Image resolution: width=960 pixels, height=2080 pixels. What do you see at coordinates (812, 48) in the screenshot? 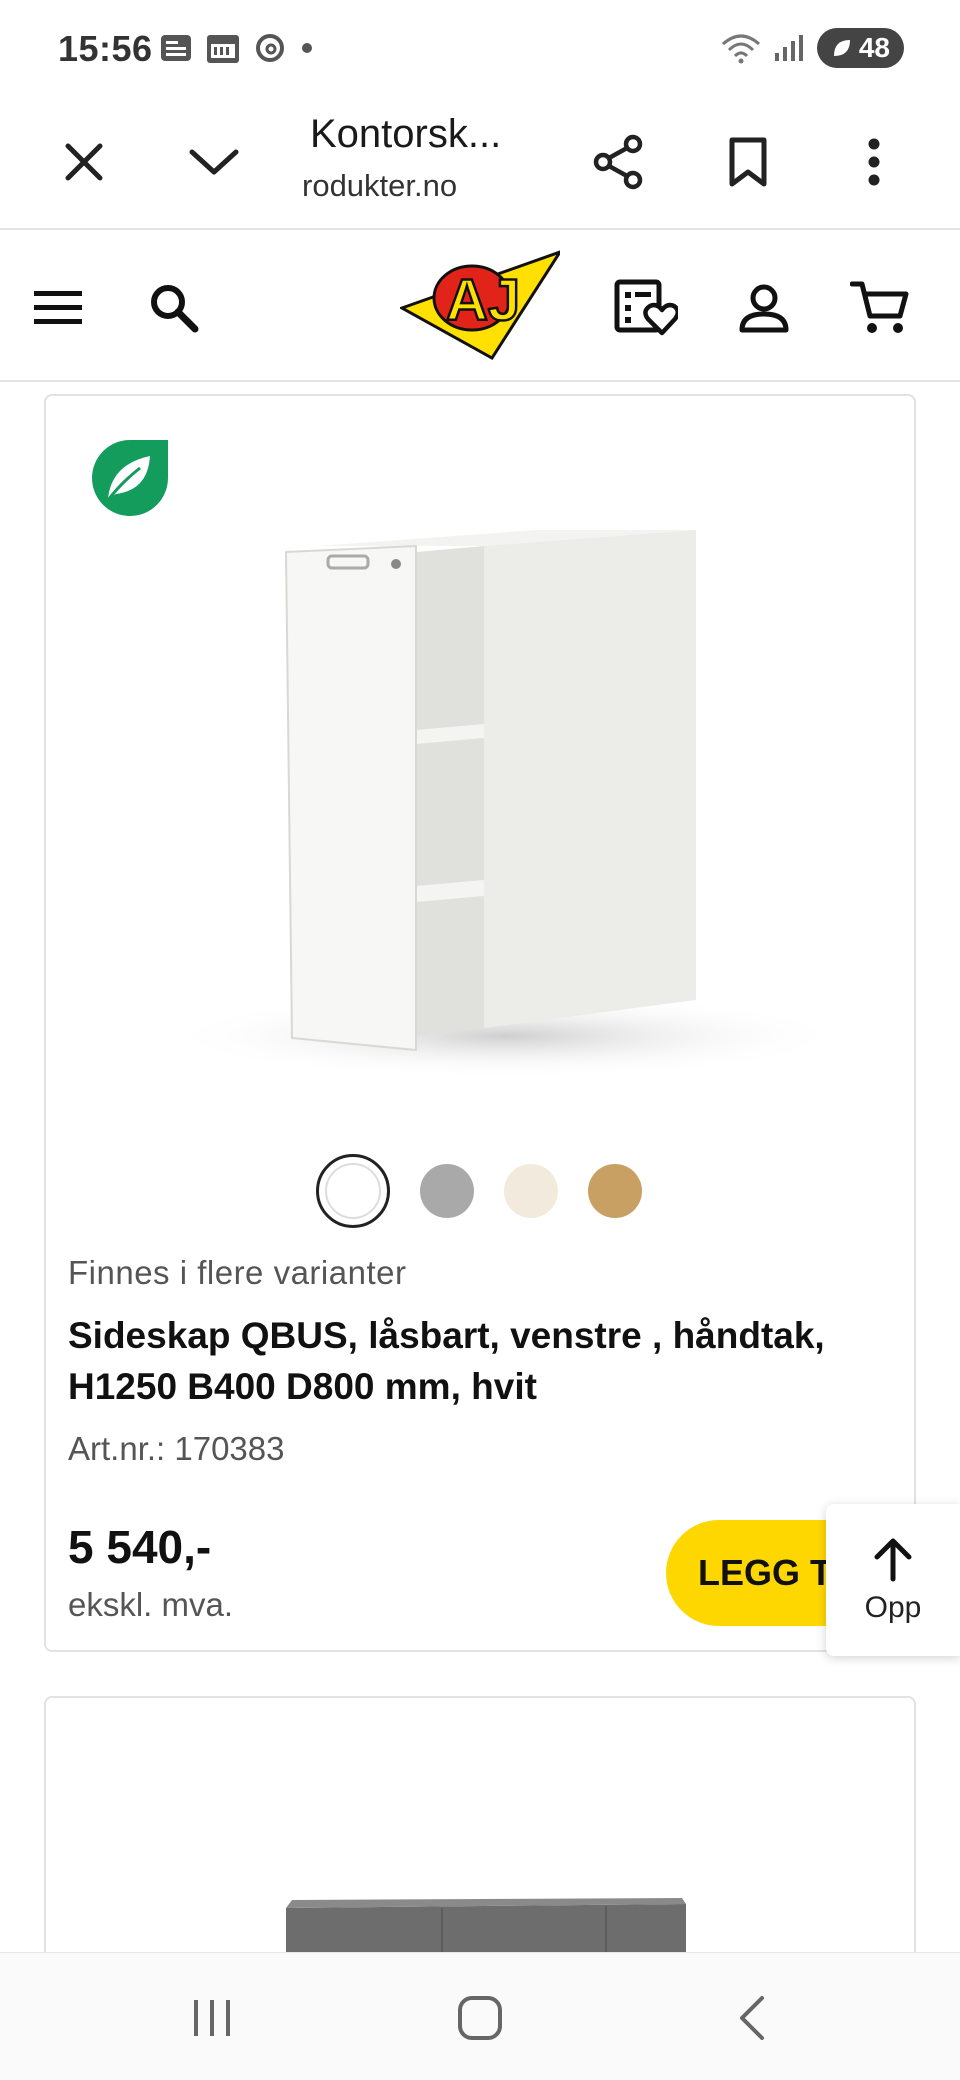
I see `status-system-icons: 48` at bounding box center [812, 48].